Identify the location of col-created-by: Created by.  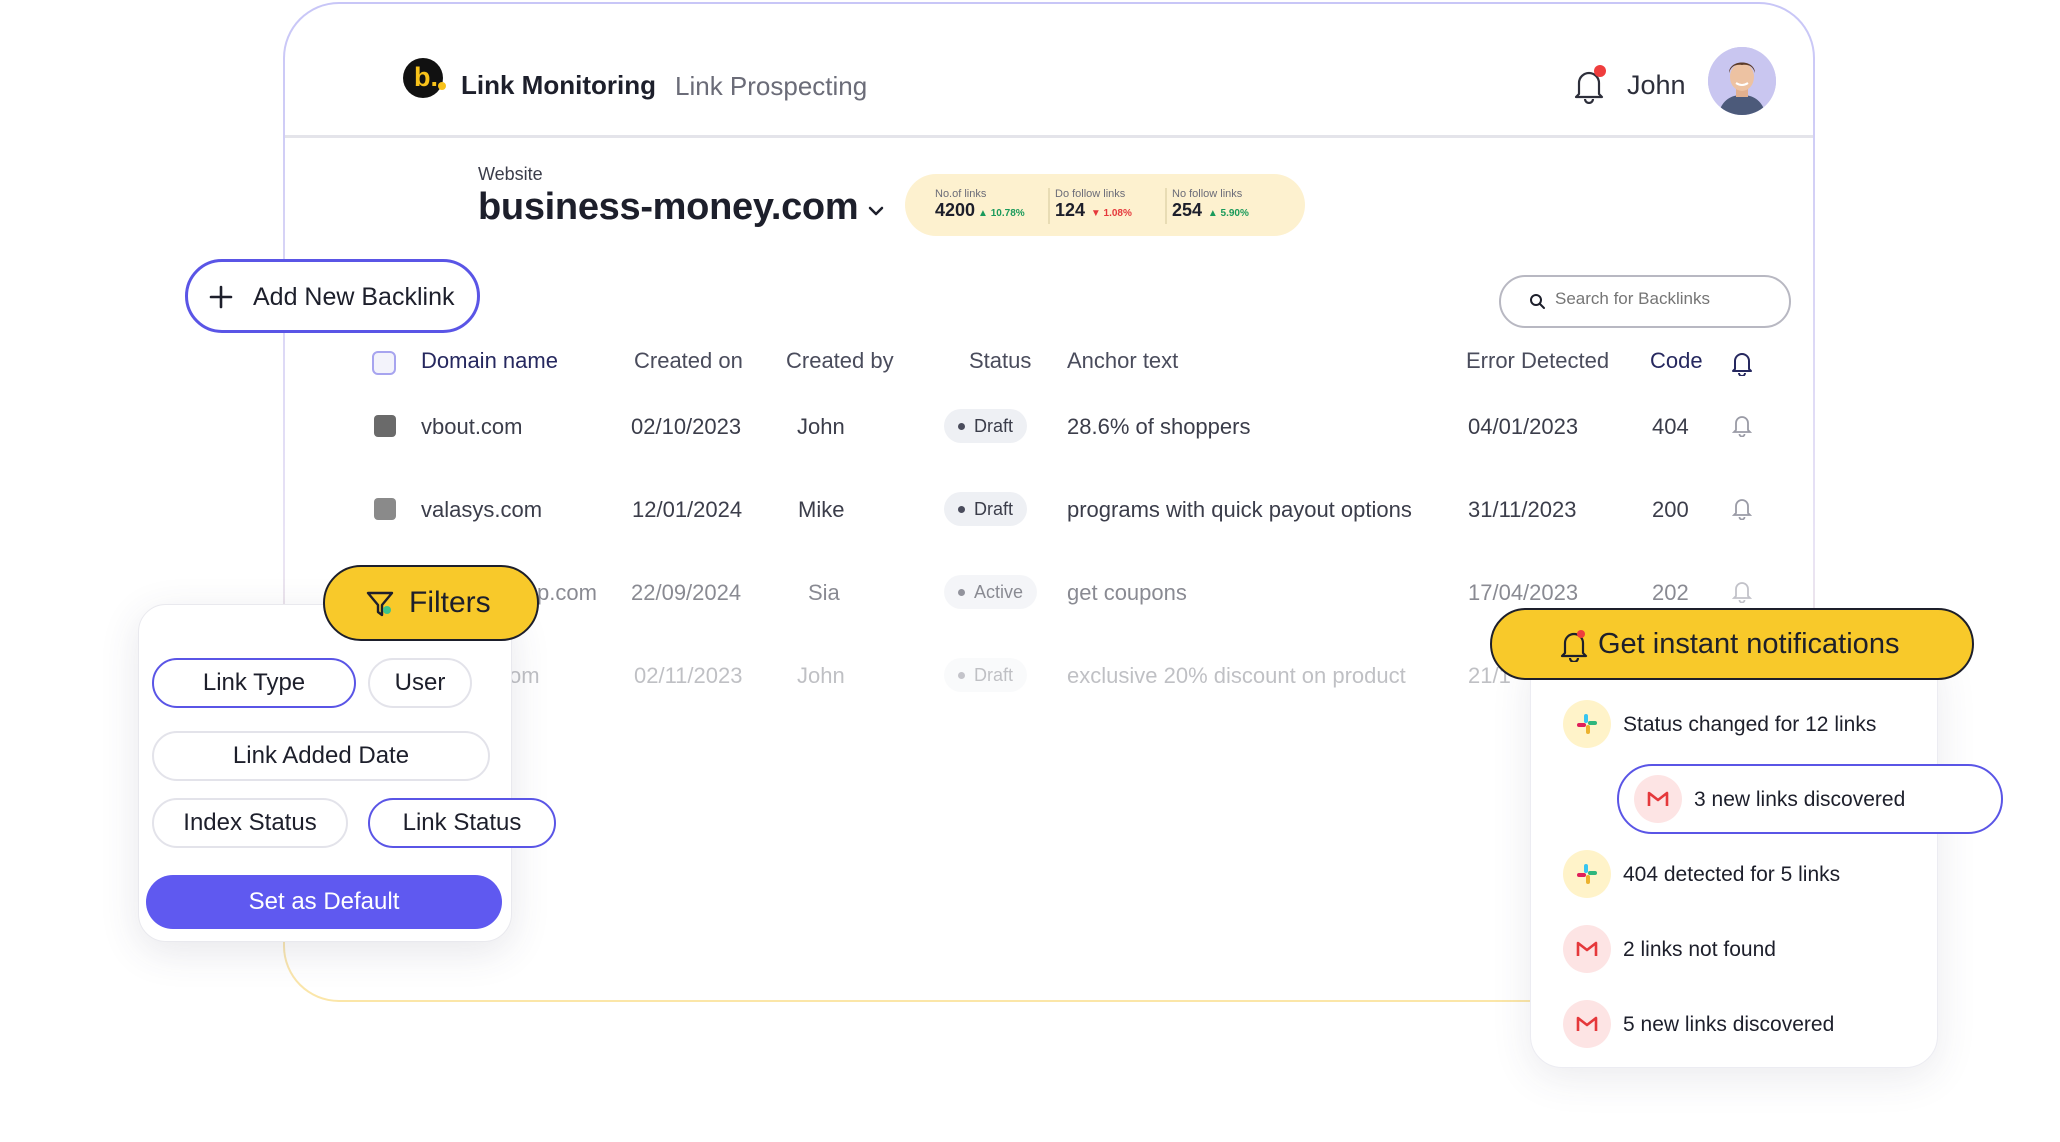
(840, 361).